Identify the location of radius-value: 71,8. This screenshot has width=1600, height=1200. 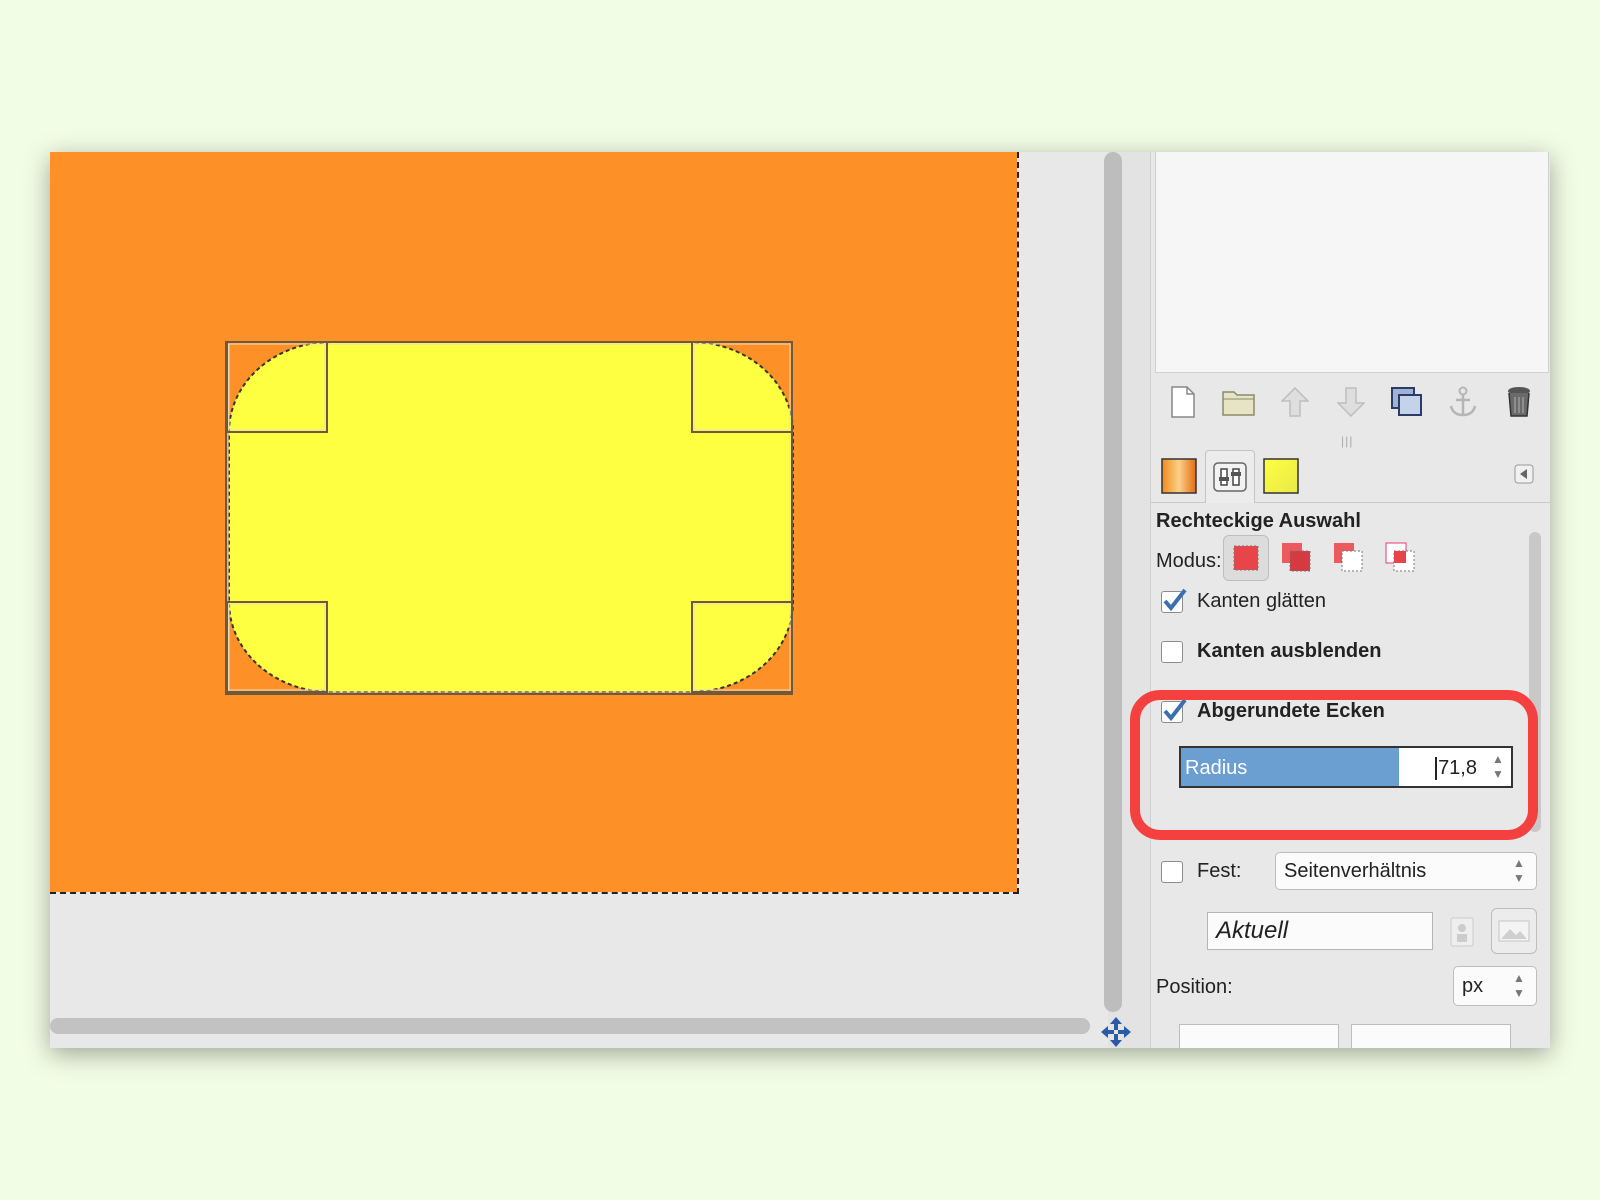
(1456, 768).